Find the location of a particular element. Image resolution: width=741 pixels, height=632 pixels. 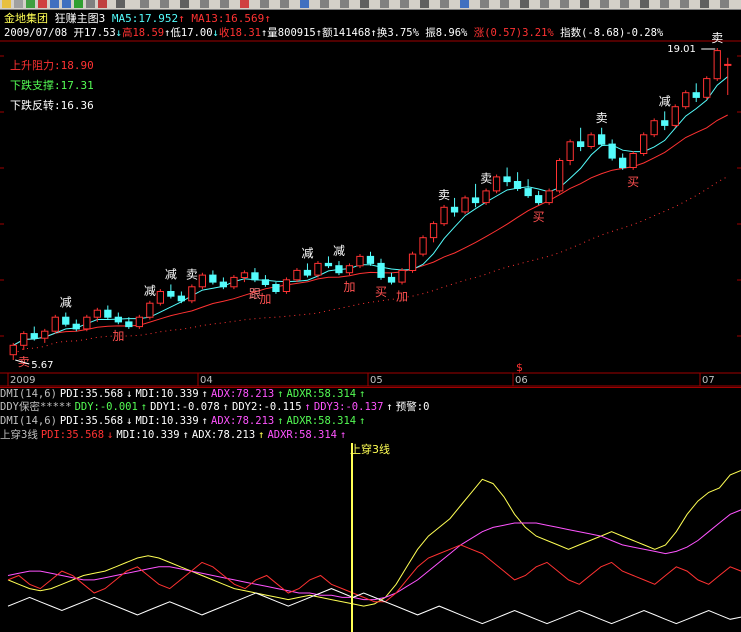

ddy1-value: DDY1:-0.078 is located at coordinates (185, 407).